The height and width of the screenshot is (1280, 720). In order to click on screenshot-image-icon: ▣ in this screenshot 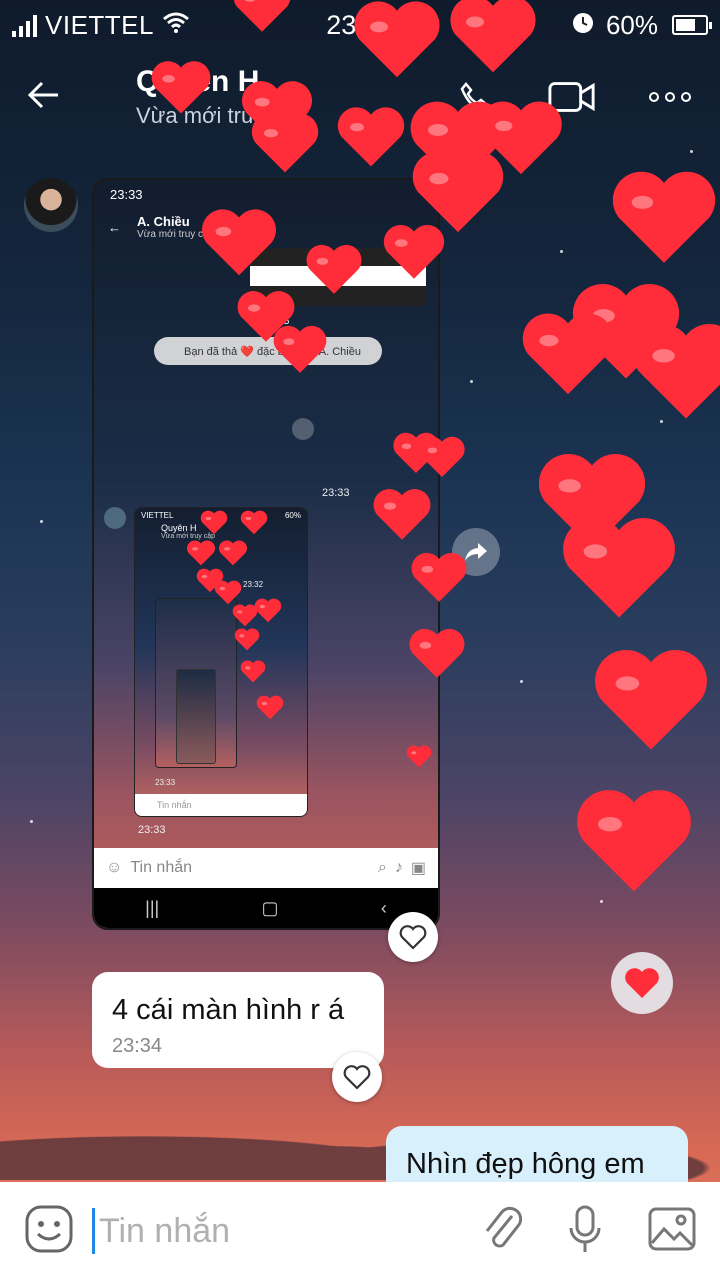, I will do `click(418, 868)`.